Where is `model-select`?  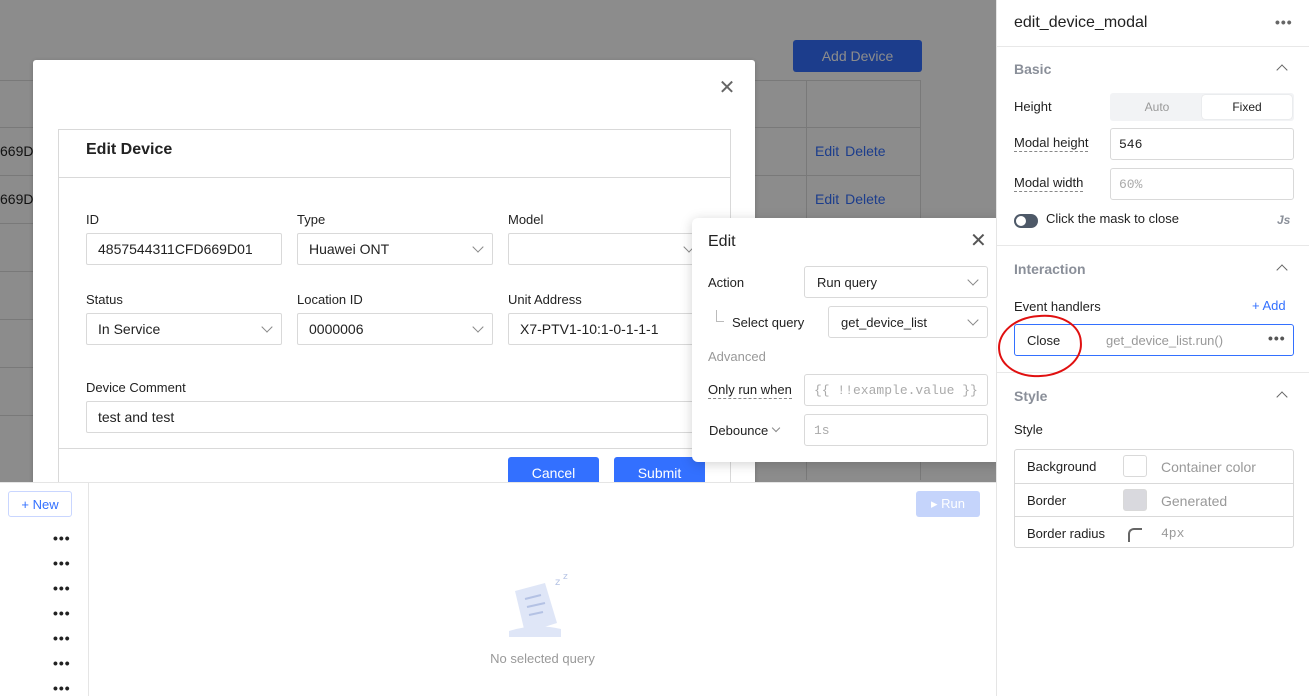
model-select is located at coordinates (606, 249).